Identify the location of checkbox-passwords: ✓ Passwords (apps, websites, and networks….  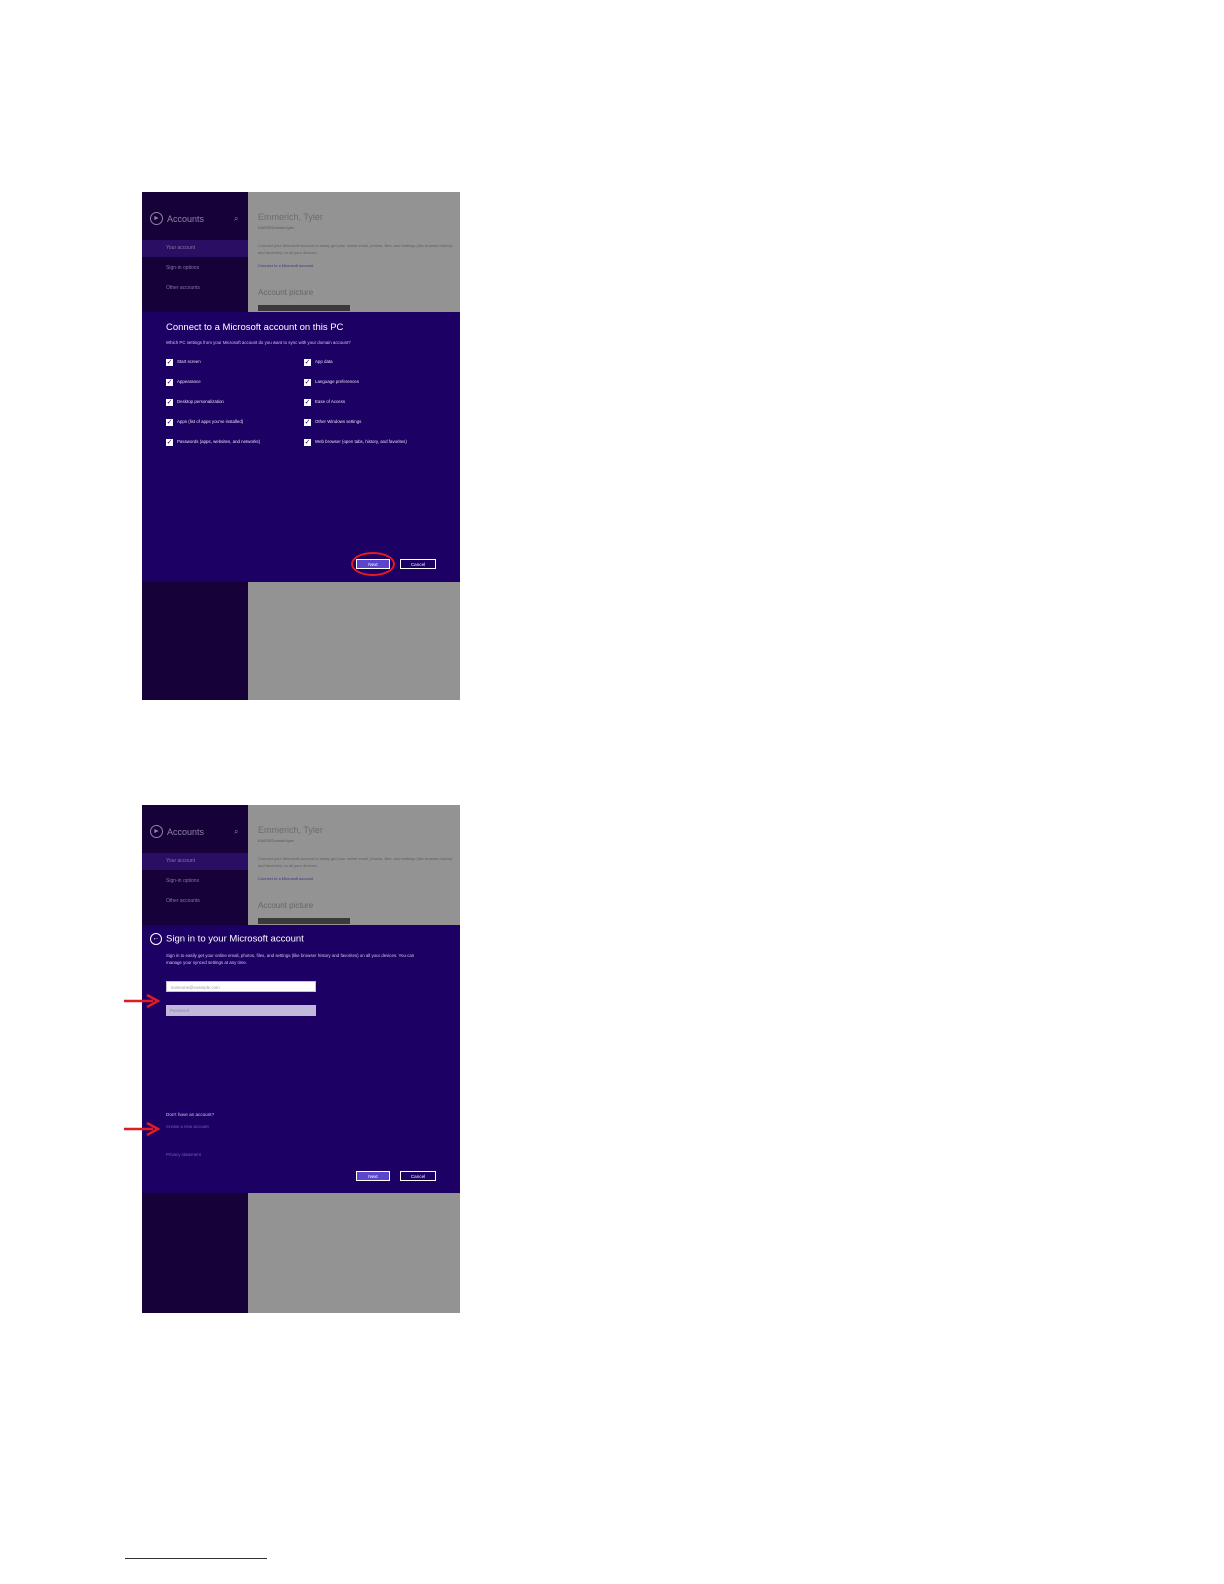
(216, 442).